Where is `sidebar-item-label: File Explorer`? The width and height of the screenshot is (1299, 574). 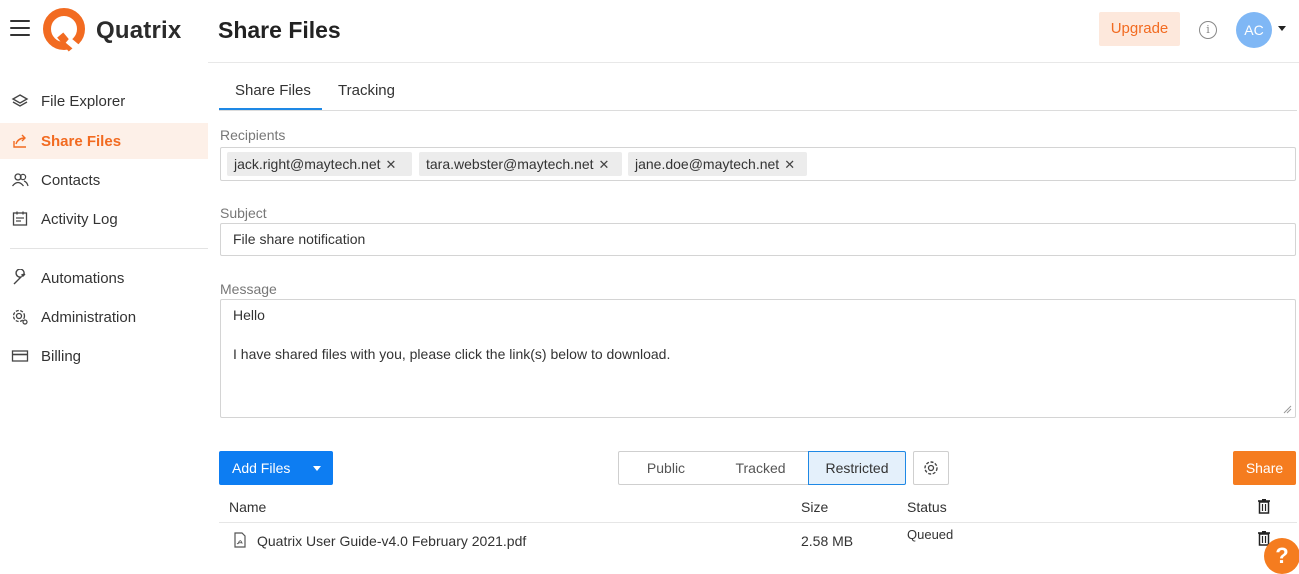 sidebar-item-label: File Explorer is located at coordinates (83, 101).